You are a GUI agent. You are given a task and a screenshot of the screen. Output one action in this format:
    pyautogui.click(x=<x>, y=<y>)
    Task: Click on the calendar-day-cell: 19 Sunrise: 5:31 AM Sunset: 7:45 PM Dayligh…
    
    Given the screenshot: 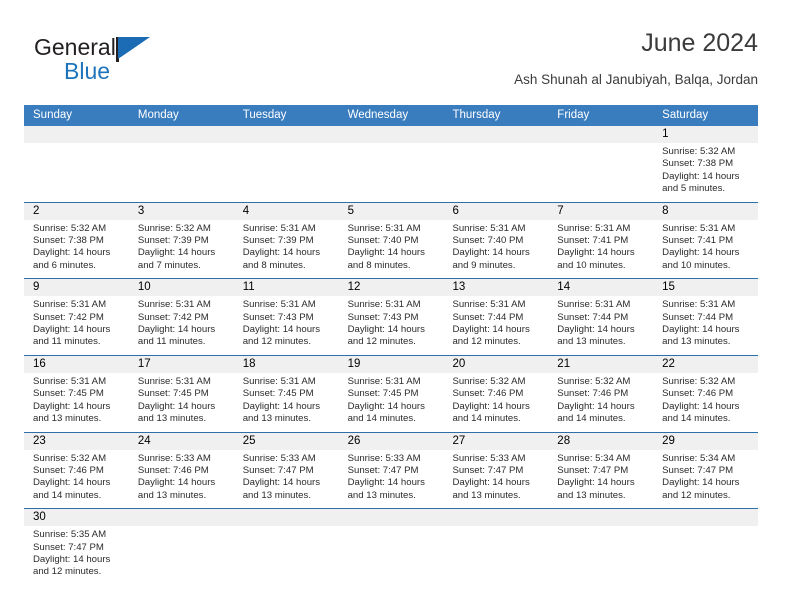 What is the action you would take?
    pyautogui.click(x=391, y=393)
    